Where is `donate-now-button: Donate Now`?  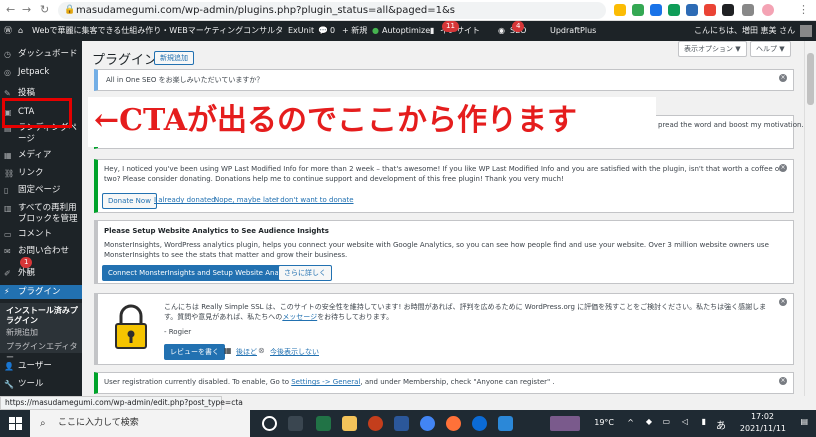
donate-now-button: Donate Now is located at coordinates (129, 201).